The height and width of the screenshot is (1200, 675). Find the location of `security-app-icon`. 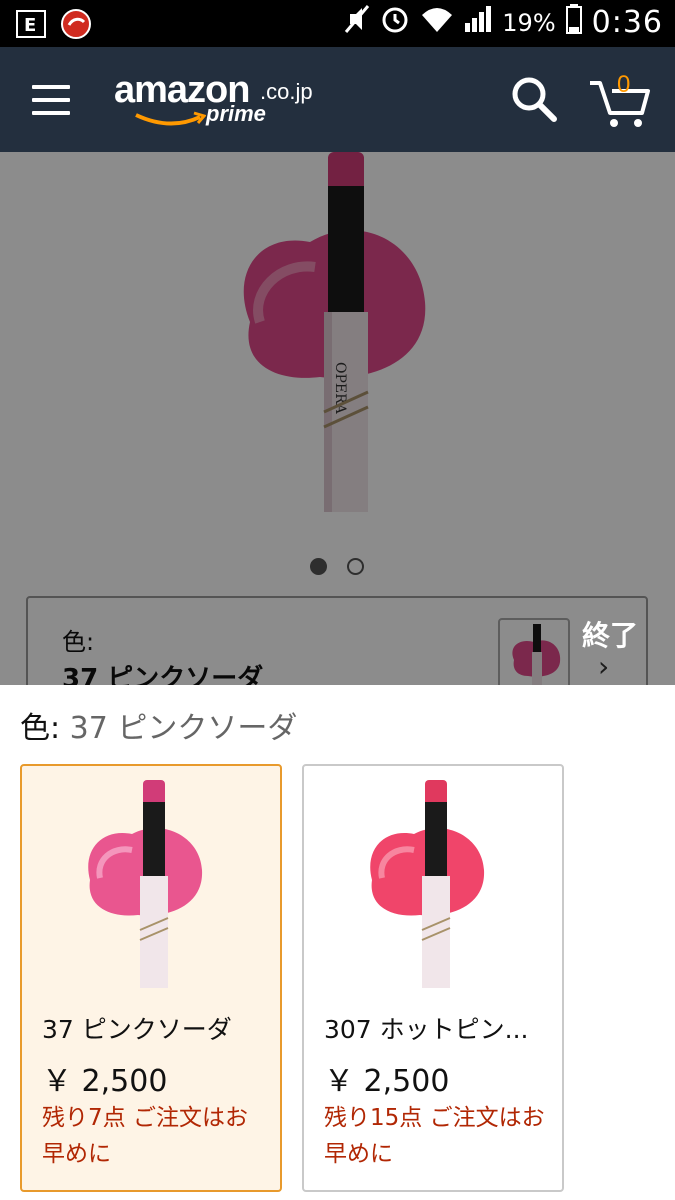

security-app-icon is located at coordinates (76, 26).